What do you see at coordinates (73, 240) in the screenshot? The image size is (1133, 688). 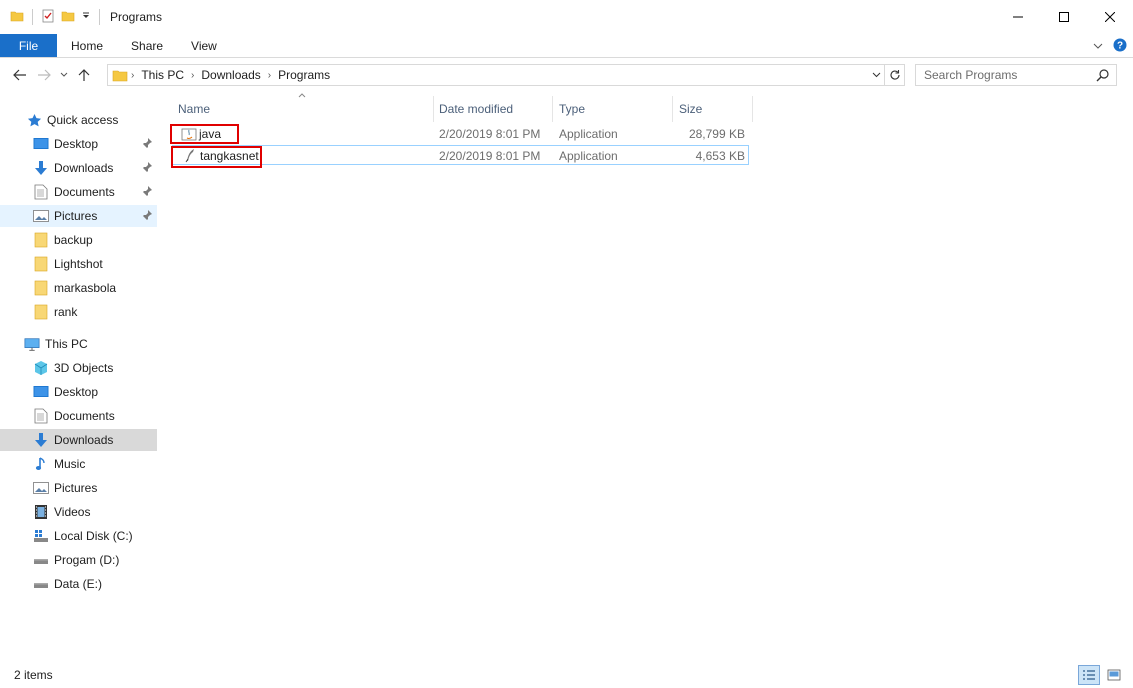 I see `sidebar-item-label: backup` at bounding box center [73, 240].